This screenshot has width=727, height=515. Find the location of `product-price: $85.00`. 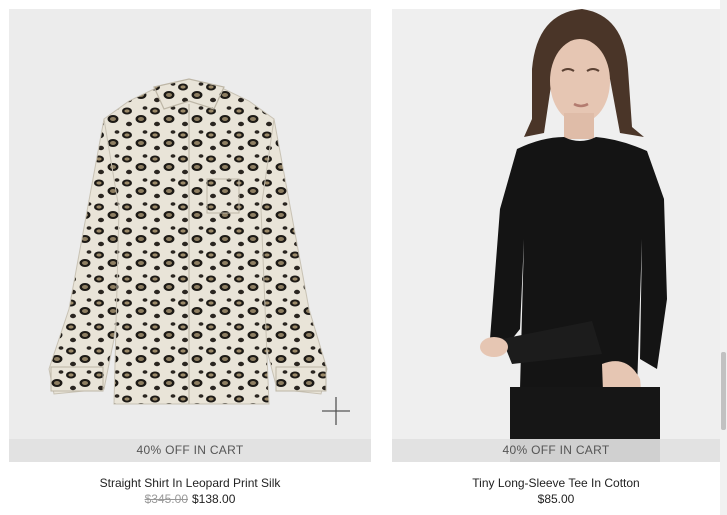

product-price: $85.00 is located at coordinates (556, 499).